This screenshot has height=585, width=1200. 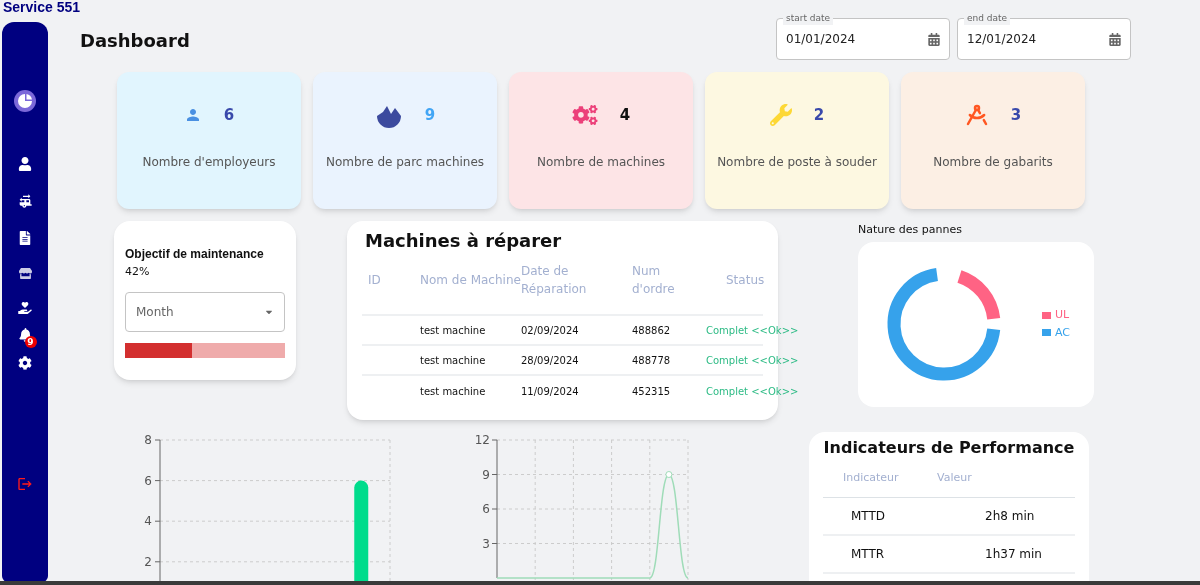 I want to click on document-icon, so click(x=25, y=238).